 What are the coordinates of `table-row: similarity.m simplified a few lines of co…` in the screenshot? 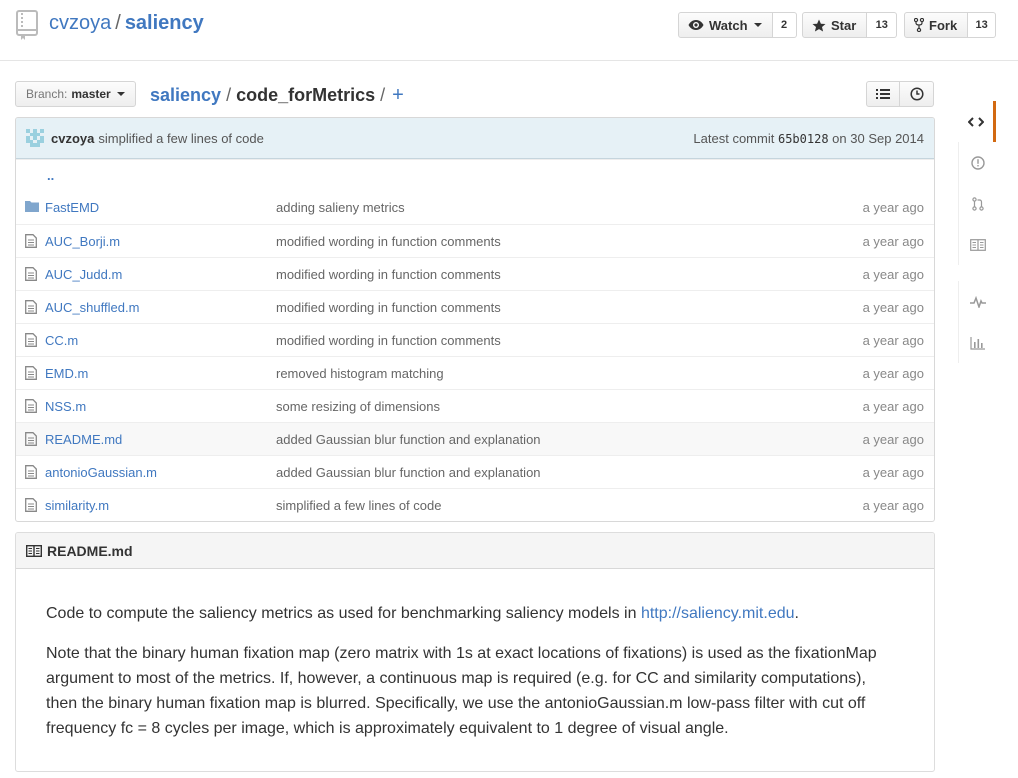 It's located at (475, 504).